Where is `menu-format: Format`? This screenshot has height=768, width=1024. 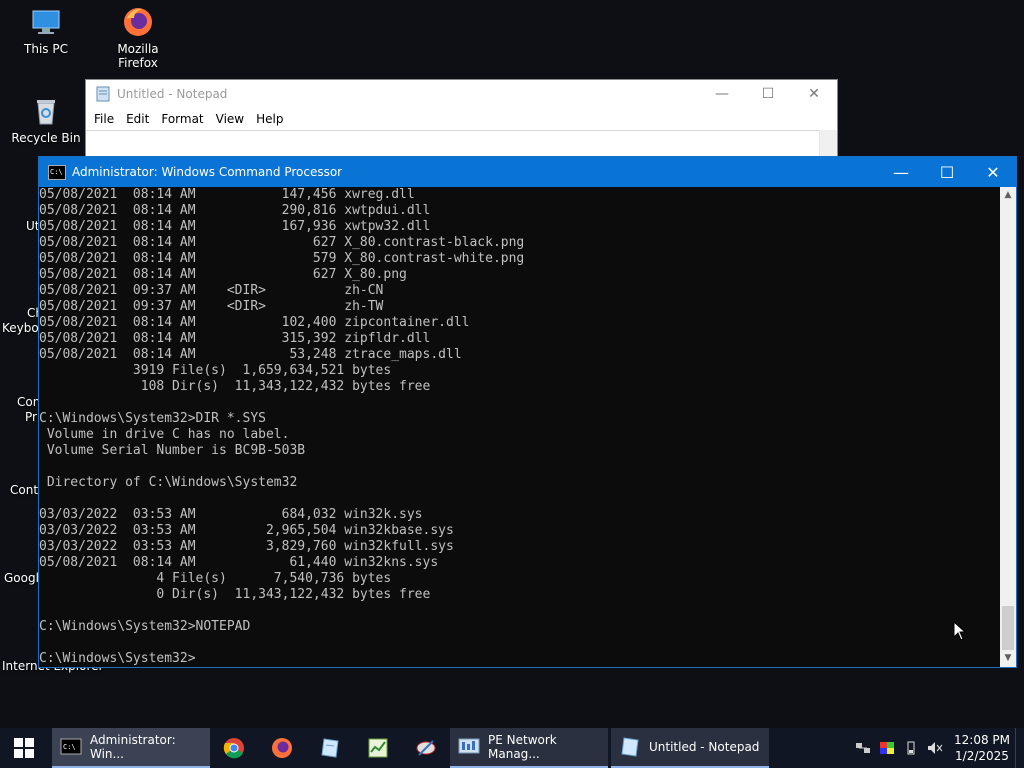
menu-format: Format is located at coordinates (182, 119).